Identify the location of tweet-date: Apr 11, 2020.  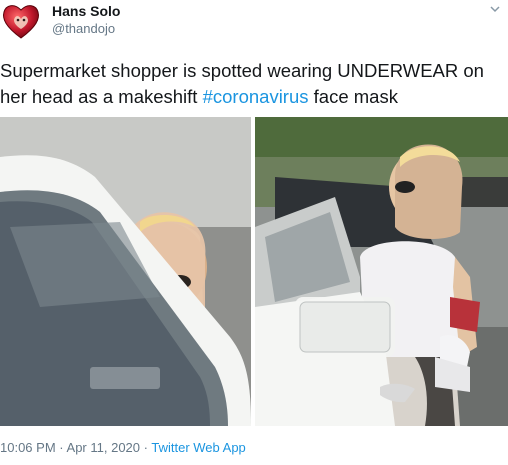
(103, 447).